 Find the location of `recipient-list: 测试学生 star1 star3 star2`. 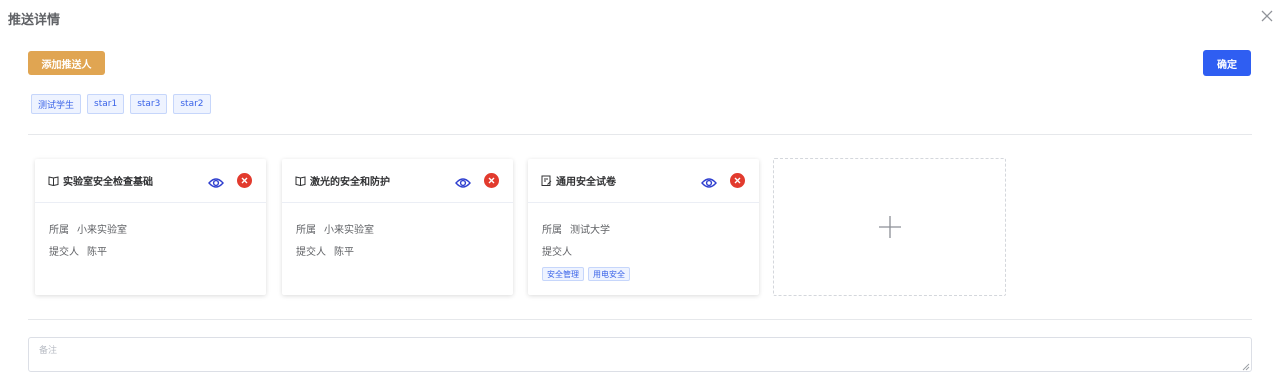

recipient-list: 测试学生 star1 star3 star2 is located at coordinates (121, 104).